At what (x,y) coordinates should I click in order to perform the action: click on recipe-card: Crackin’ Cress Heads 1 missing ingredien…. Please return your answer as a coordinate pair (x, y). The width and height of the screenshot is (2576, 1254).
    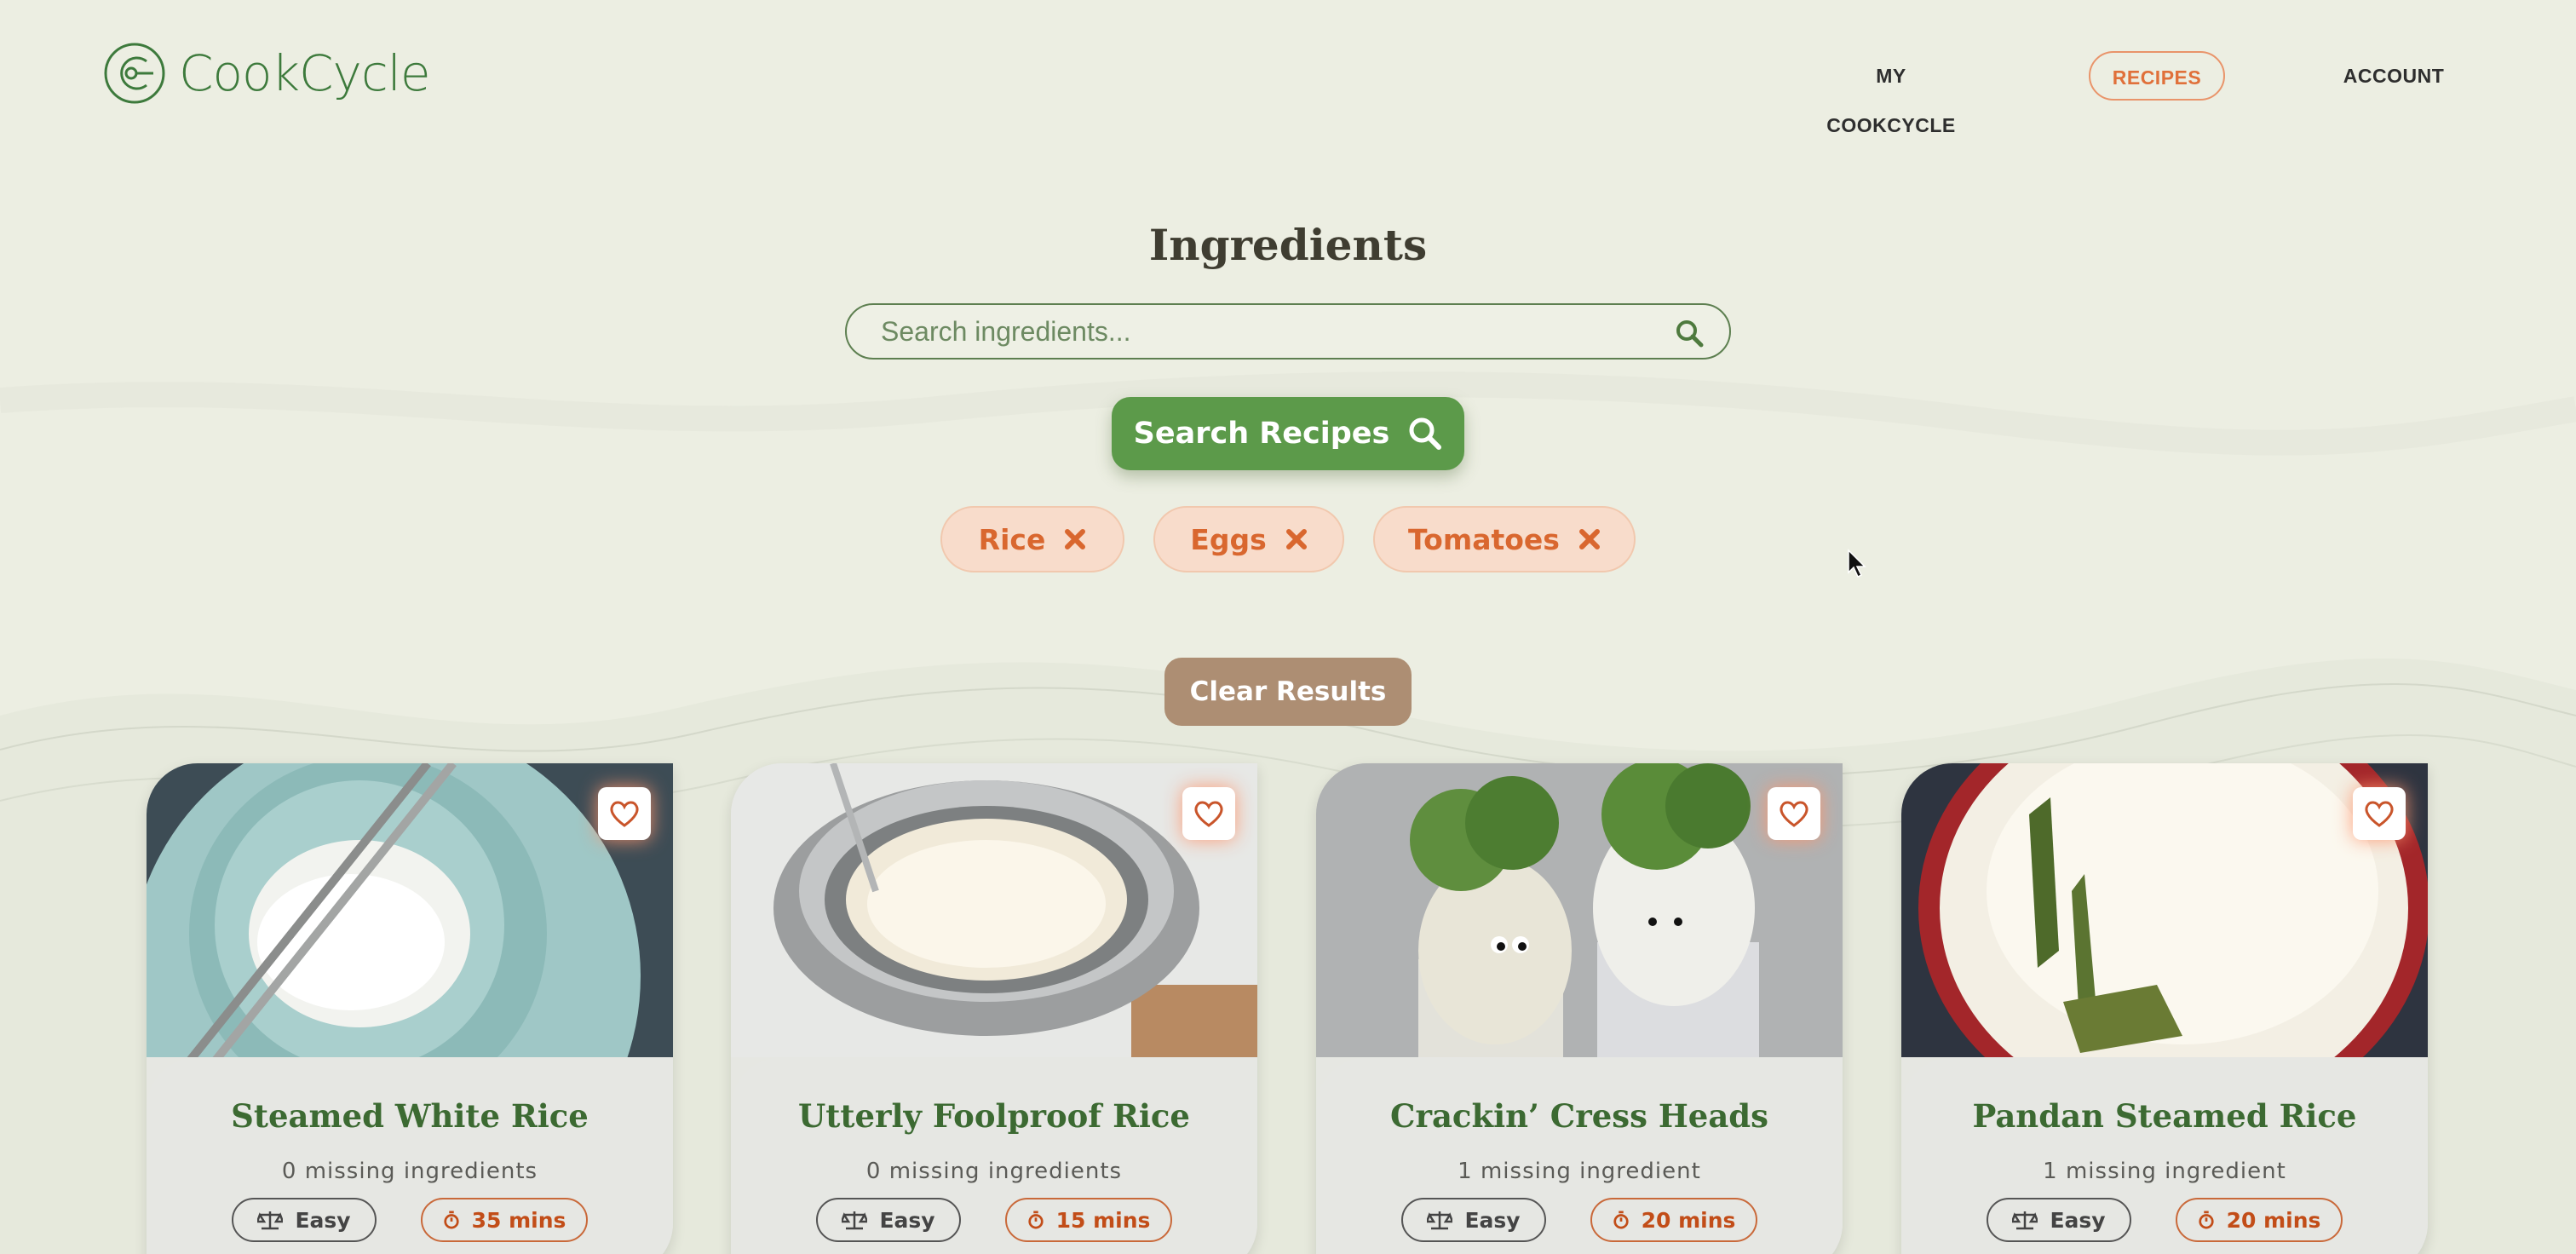
    Looking at the image, I should click on (1580, 1008).